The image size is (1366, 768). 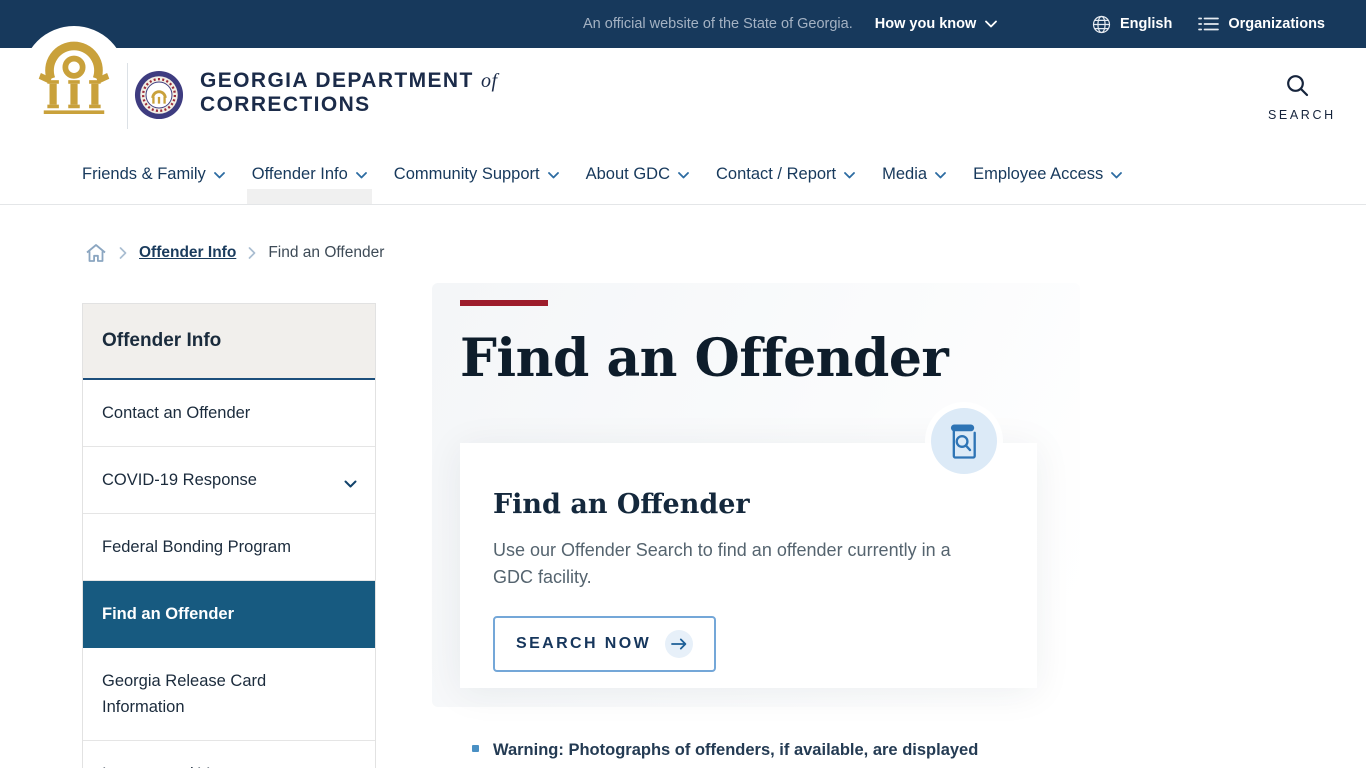 What do you see at coordinates (1048, 174) in the screenshot?
I see `nav-item-employee-access: Employee Access` at bounding box center [1048, 174].